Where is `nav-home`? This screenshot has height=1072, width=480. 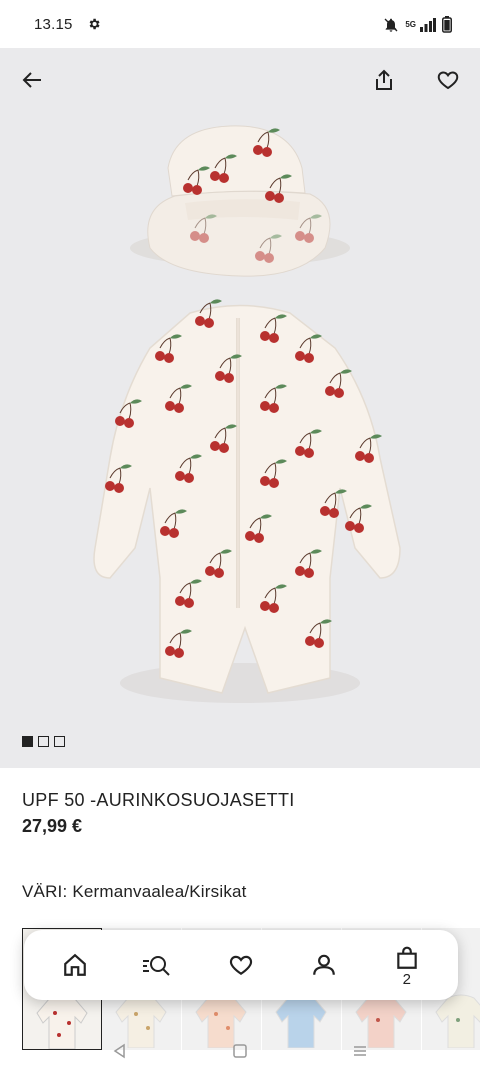 nav-home is located at coordinates (75, 965).